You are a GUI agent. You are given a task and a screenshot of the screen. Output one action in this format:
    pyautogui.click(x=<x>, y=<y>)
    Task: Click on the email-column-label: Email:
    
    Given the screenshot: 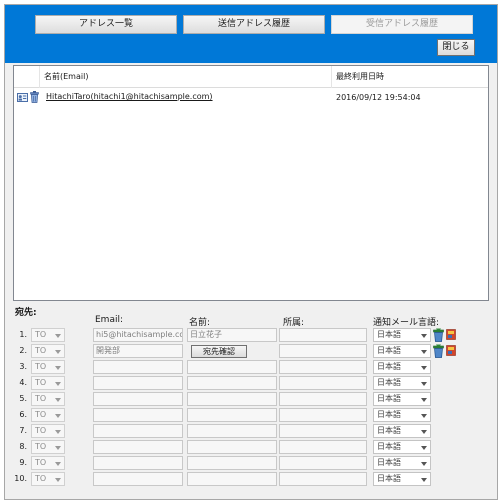 What is the action you would take?
    pyautogui.click(x=109, y=320)
    